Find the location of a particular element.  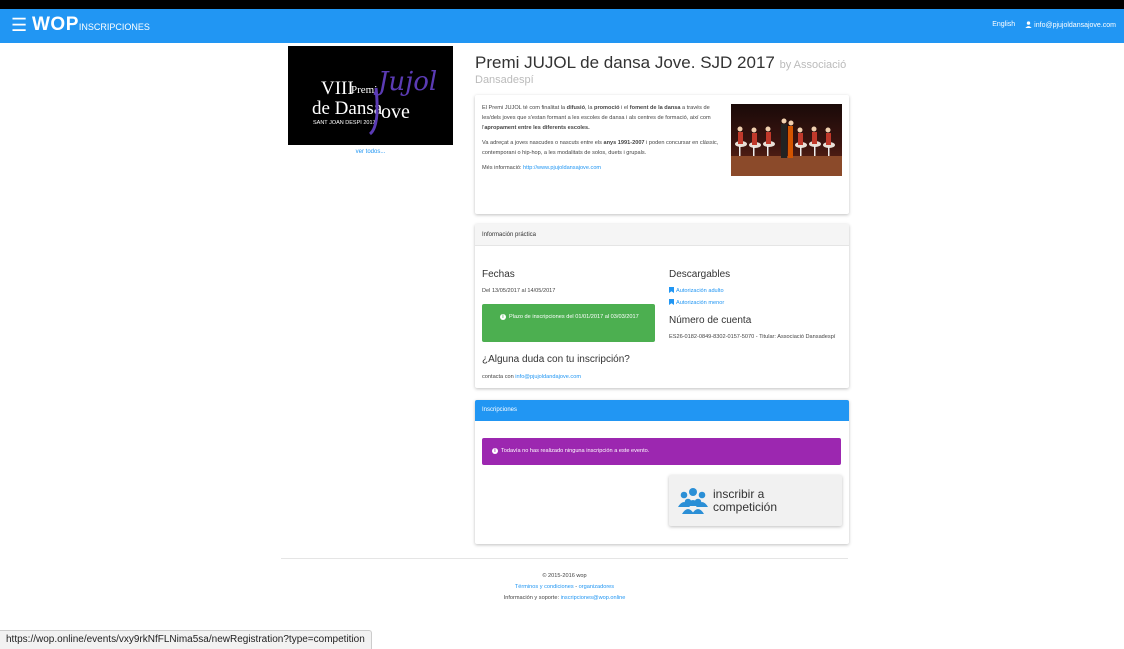

footer-divider is located at coordinates (564, 558).